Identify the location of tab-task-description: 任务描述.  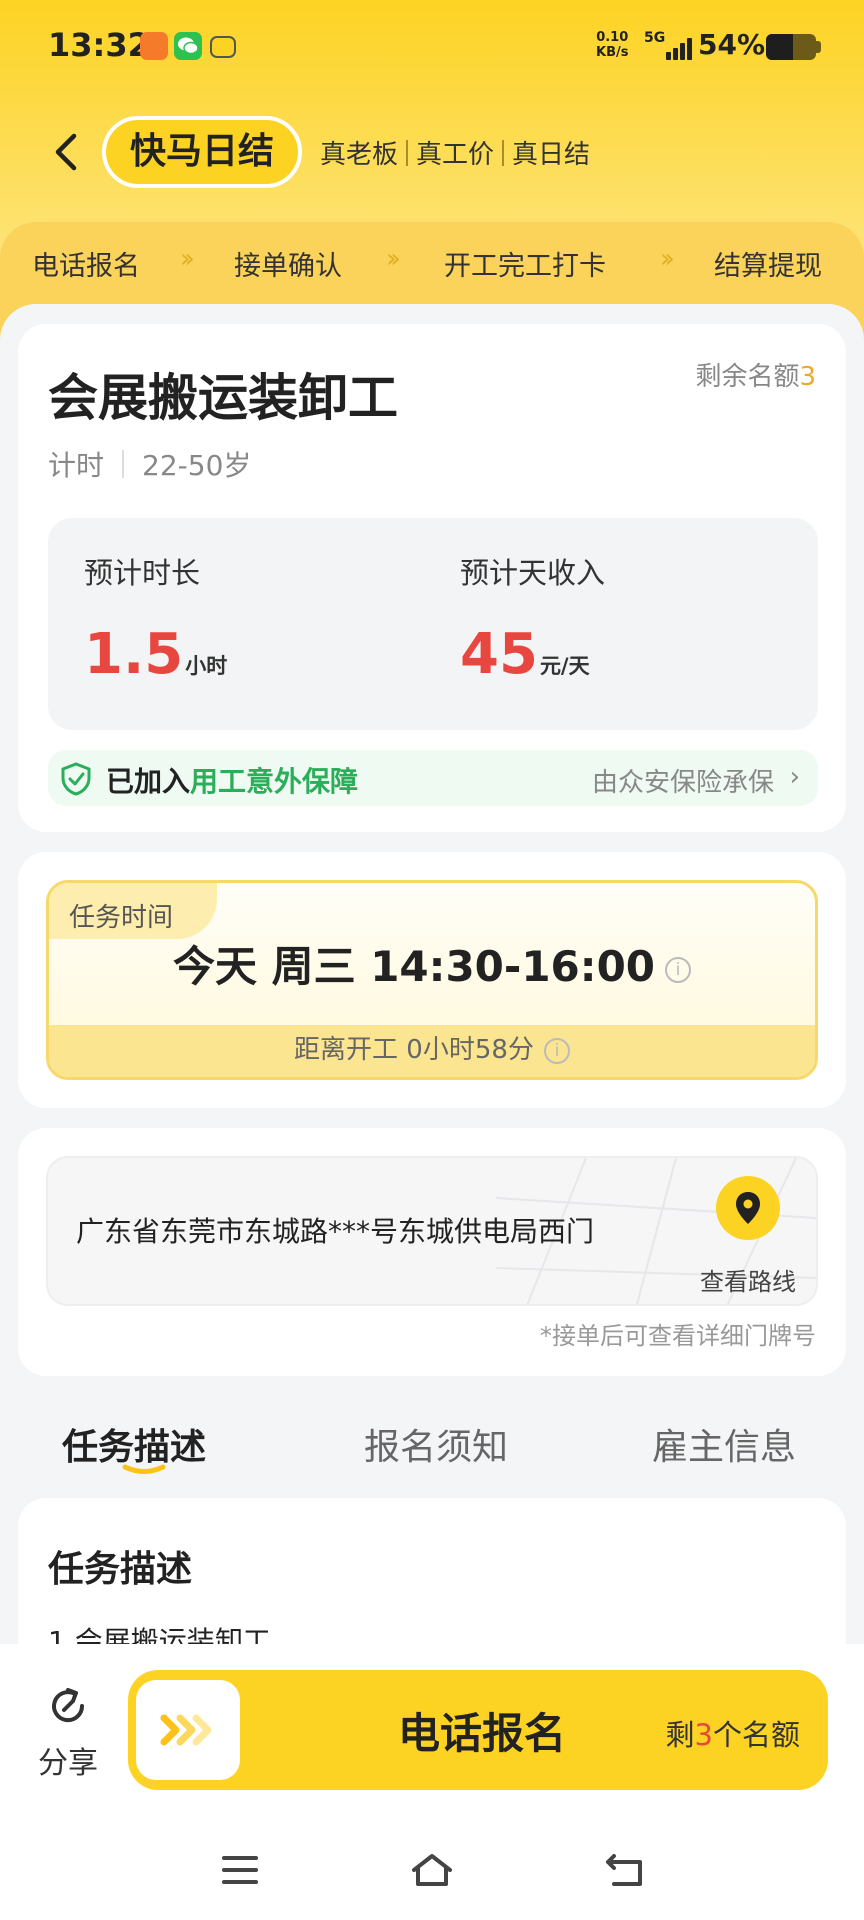
(134, 1444).